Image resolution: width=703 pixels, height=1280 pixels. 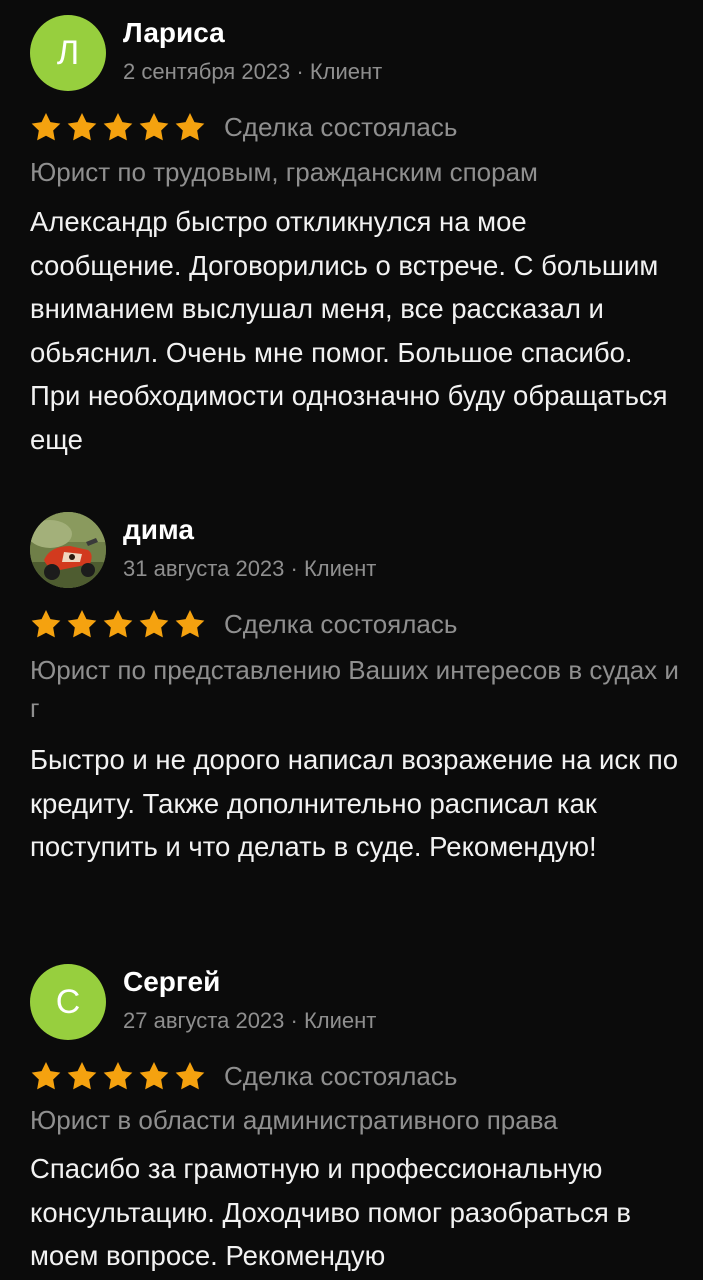 What do you see at coordinates (253, 71) in the screenshot?
I see `review-meta: 2 сентября 2023 · Клиент` at bounding box center [253, 71].